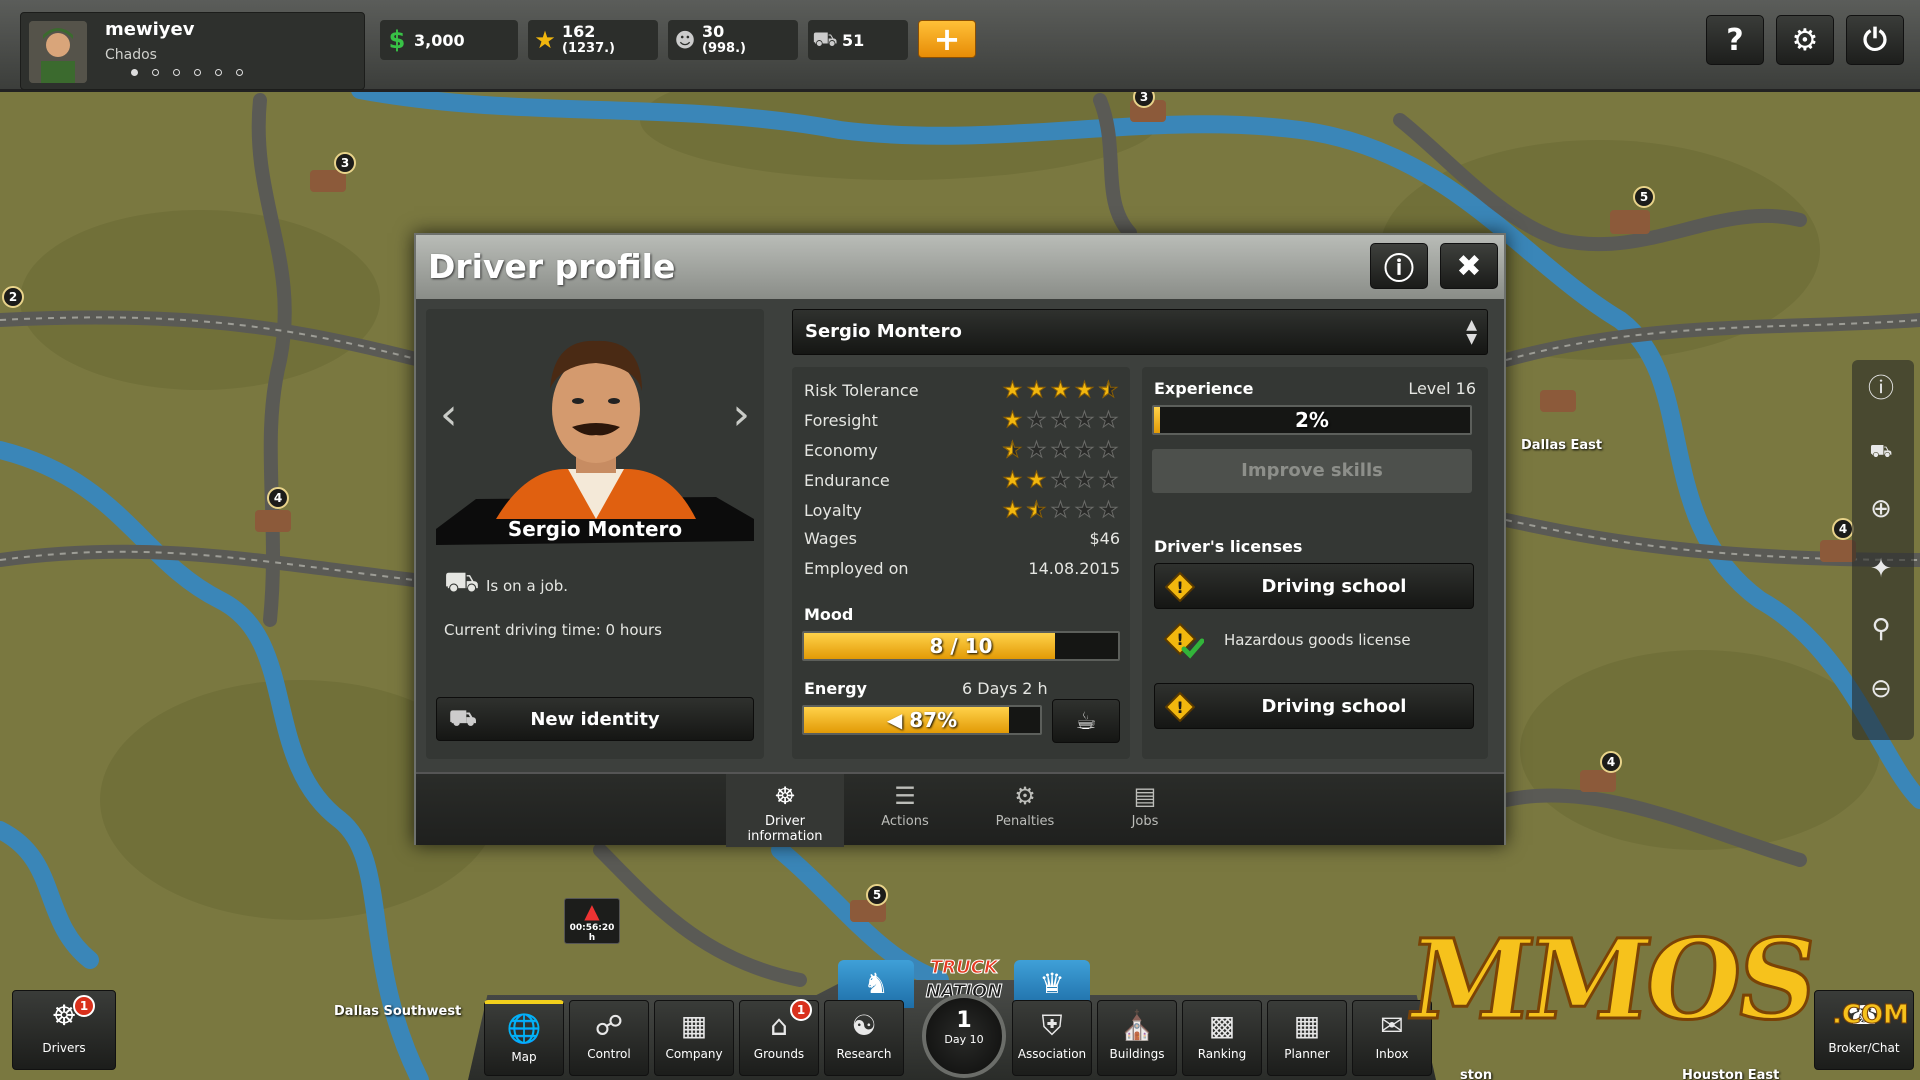  I want to click on tab-driver-information: ☸ Driver information, so click(785, 810).